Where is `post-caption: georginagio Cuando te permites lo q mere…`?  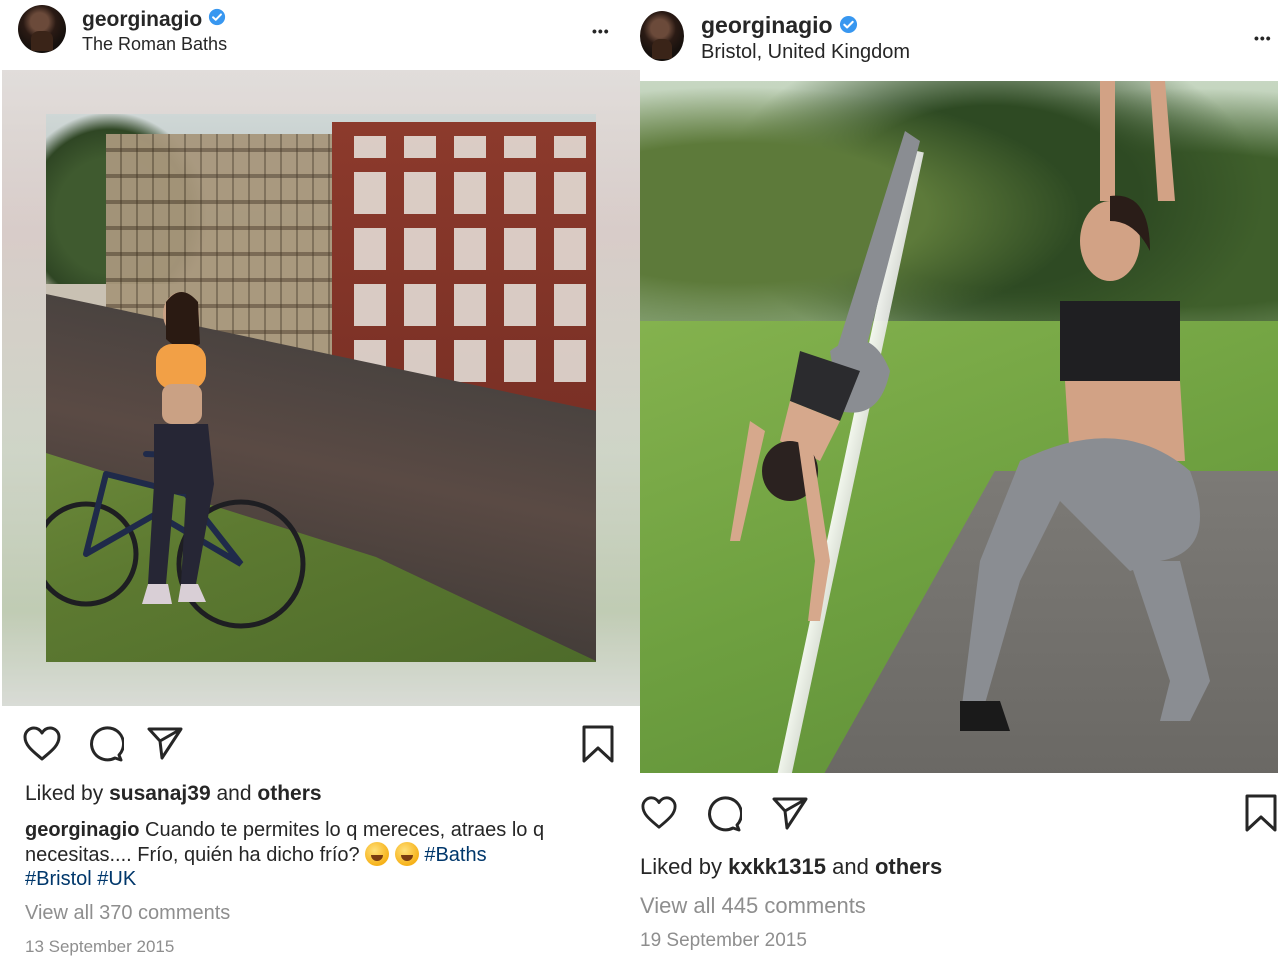
post-caption: georginagio Cuando te permites lo q mere… is located at coordinates (325, 854).